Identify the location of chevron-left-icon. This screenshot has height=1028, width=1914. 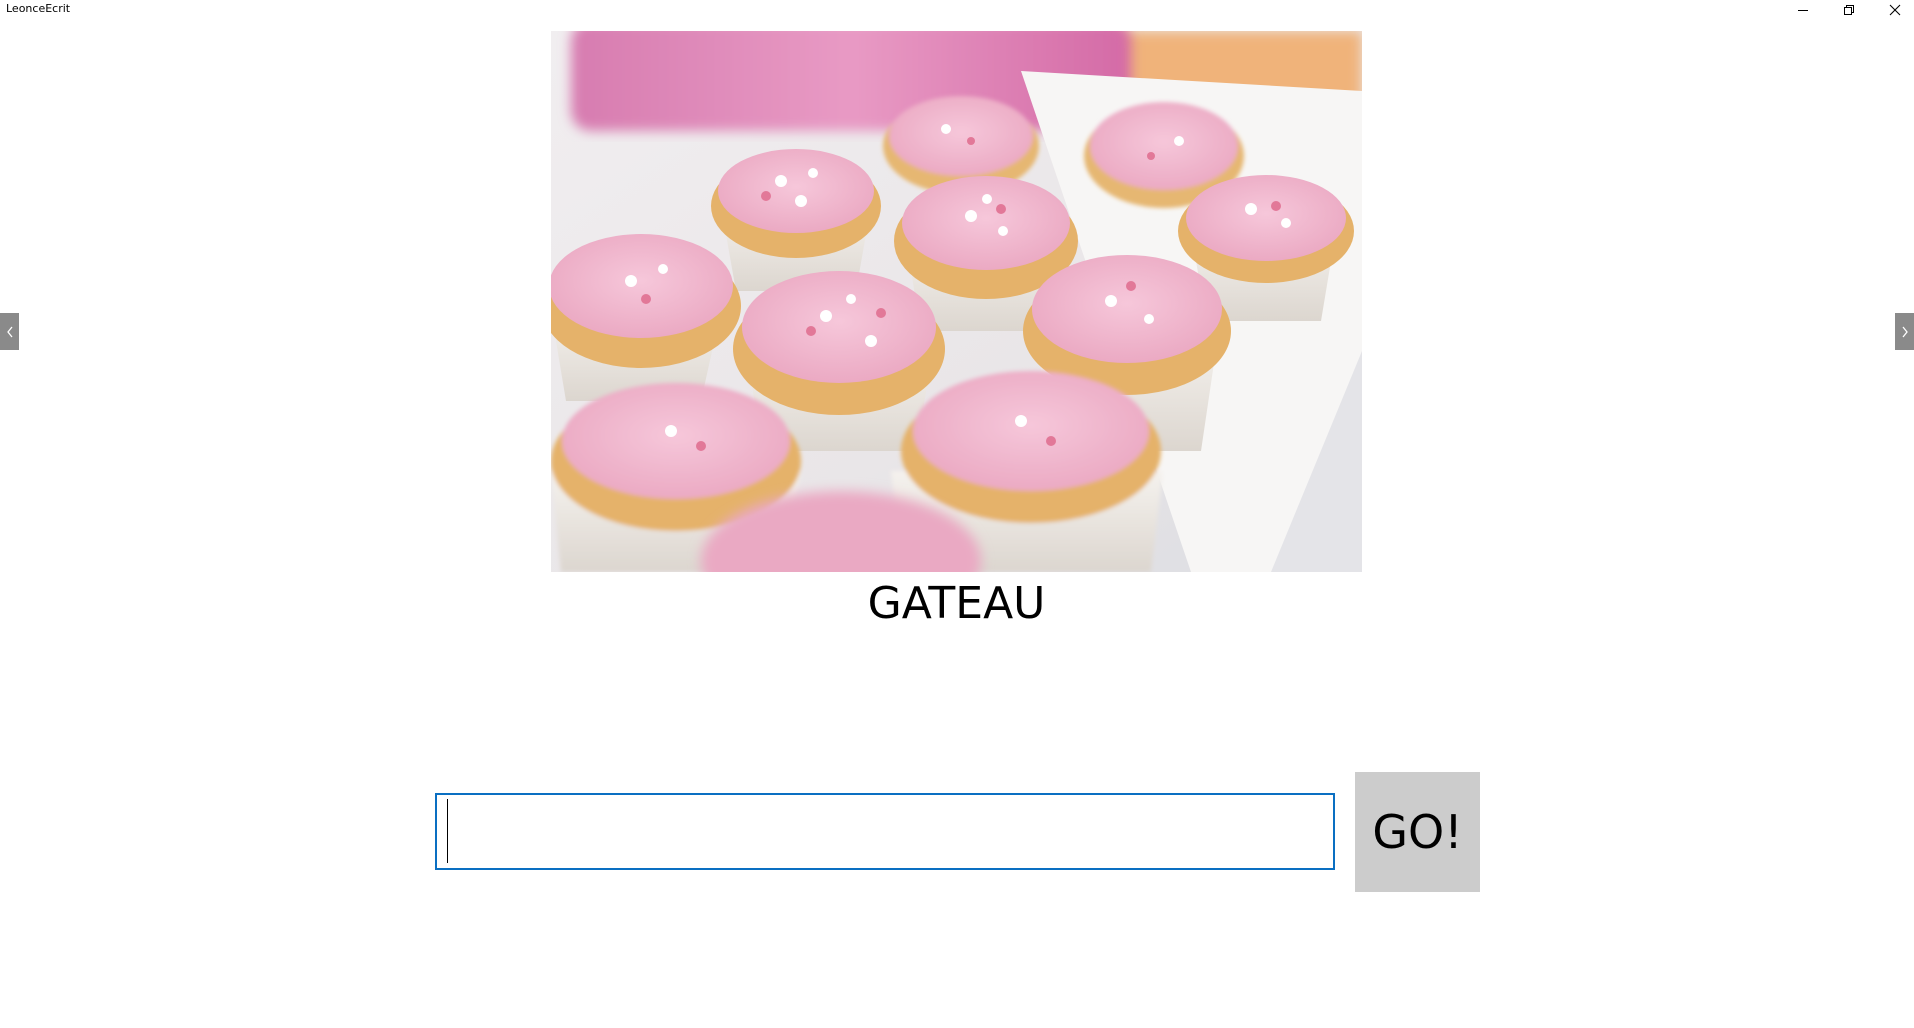
(9, 331).